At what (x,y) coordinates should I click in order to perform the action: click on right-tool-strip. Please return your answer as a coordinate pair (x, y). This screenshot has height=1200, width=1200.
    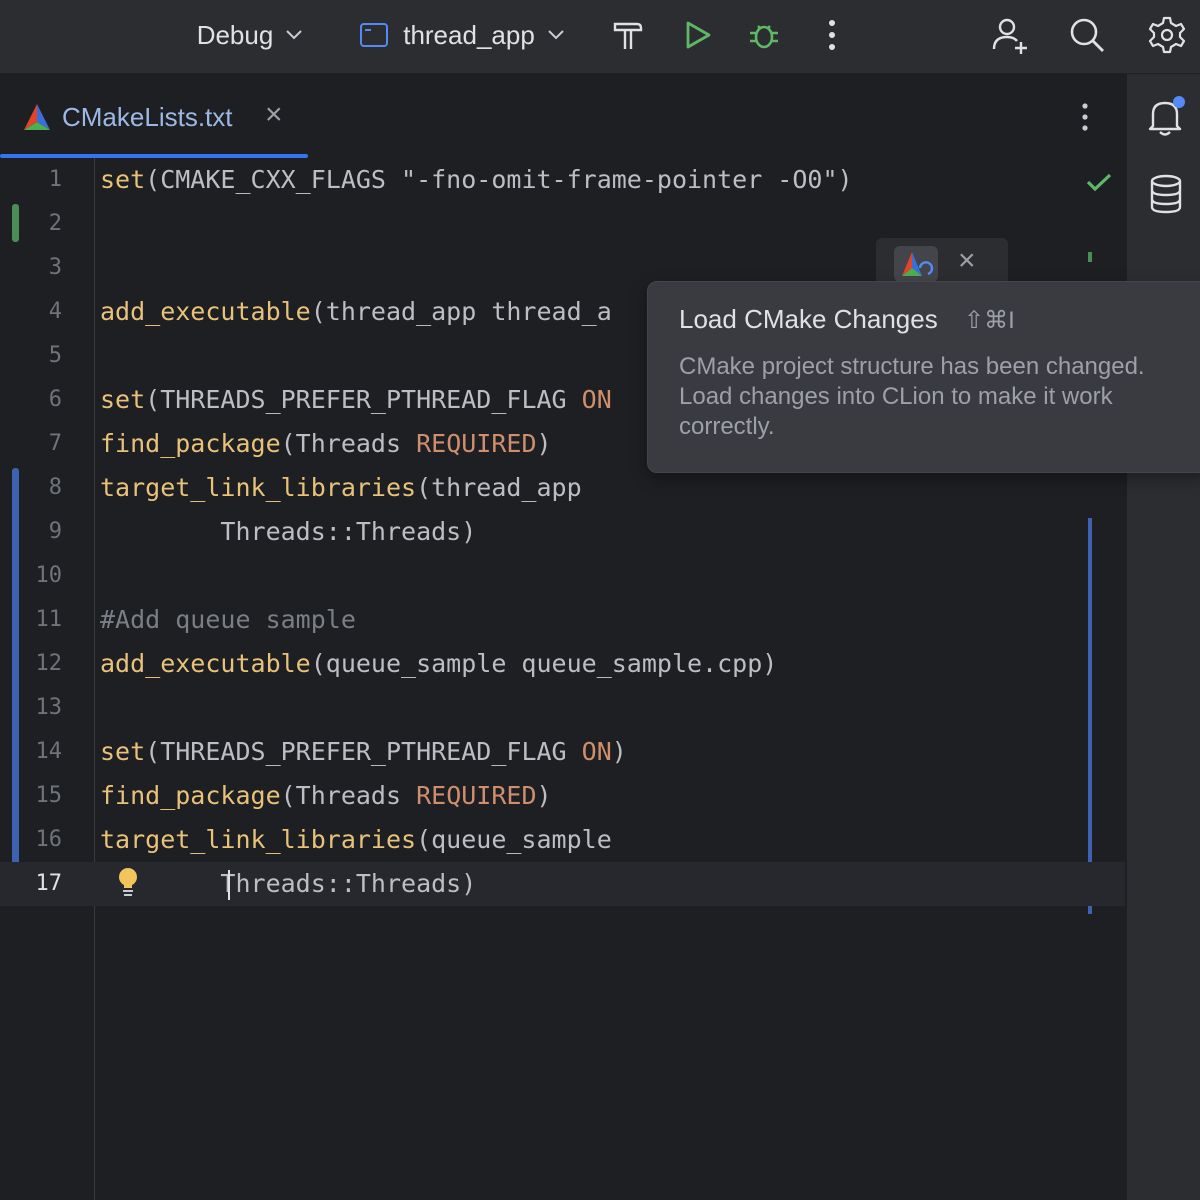
    Looking at the image, I should click on (1163, 637).